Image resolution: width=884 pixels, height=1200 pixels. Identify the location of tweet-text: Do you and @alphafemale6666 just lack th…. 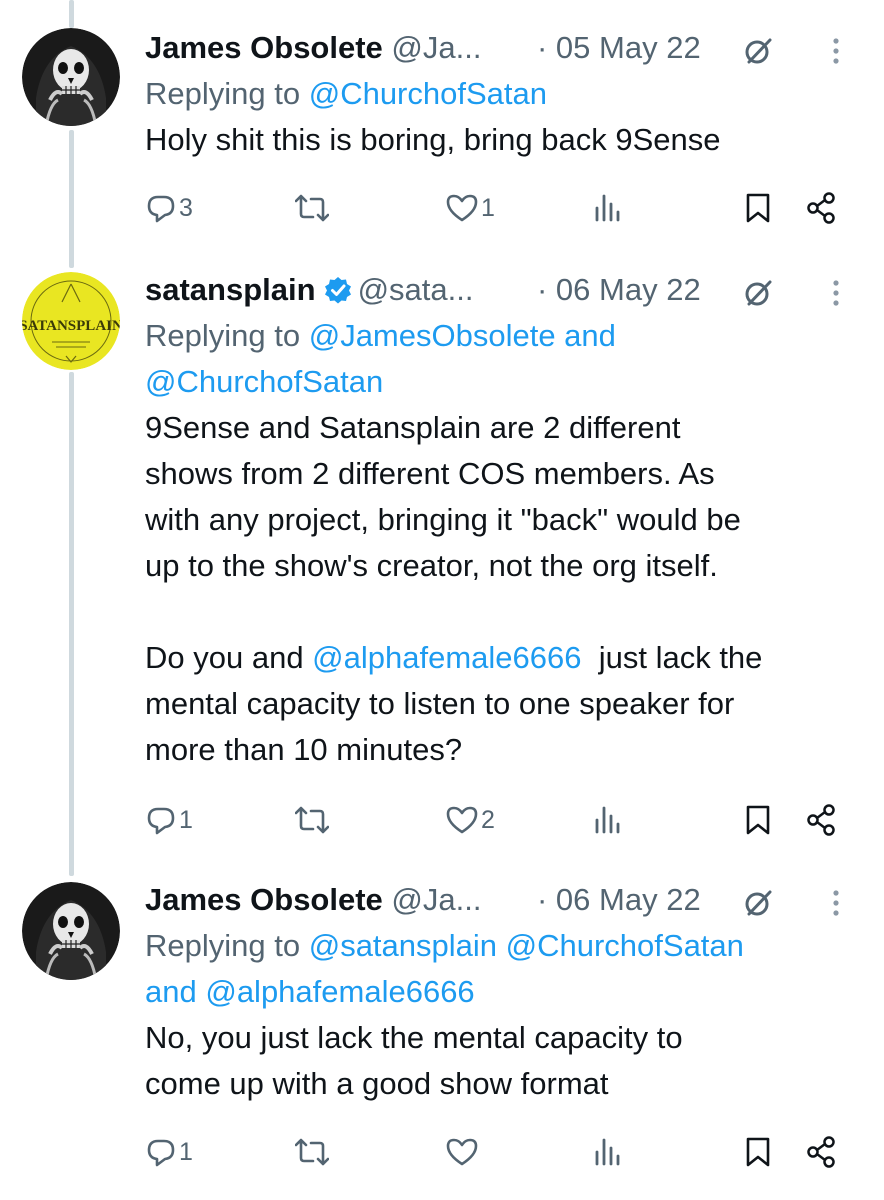
(494, 658).